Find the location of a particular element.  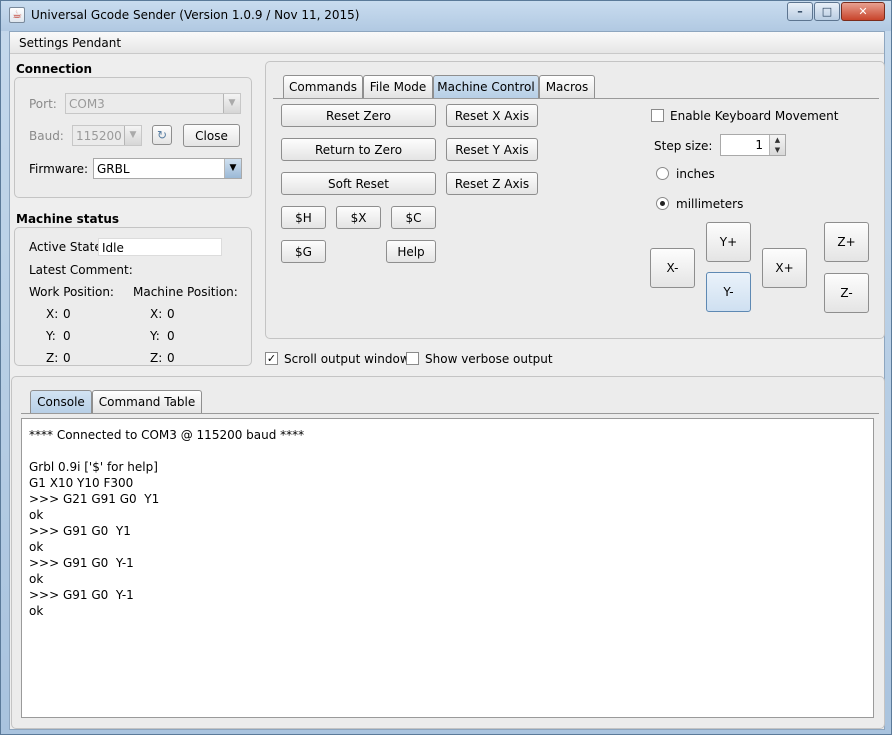

baud-value: 115200 is located at coordinates (99, 136).